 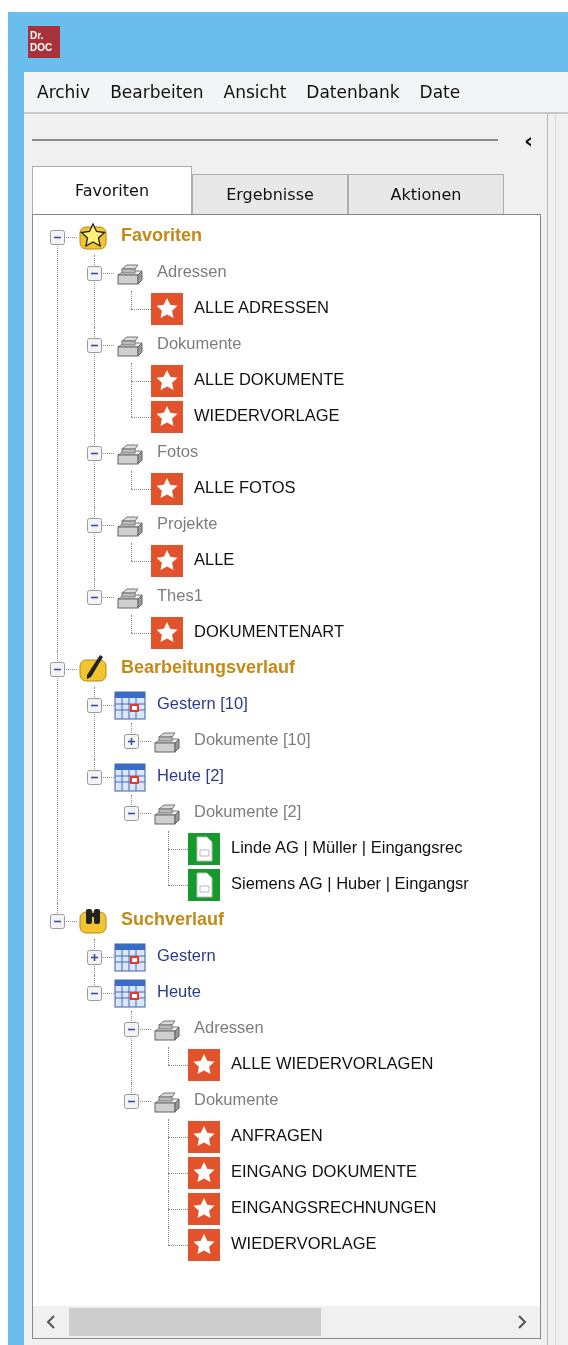 I want to click on tree-item: ALLE FOTOS, so click(x=245, y=487).